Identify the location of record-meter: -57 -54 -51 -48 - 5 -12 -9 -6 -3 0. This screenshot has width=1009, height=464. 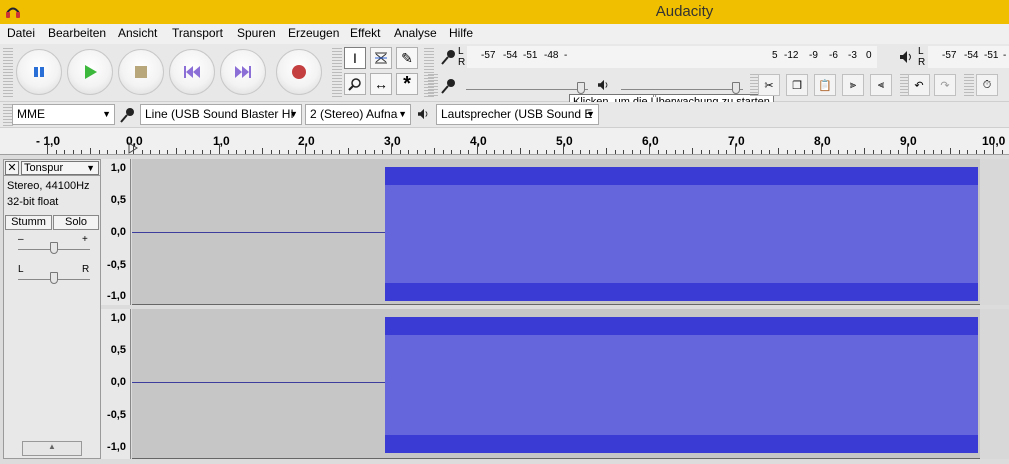
(672, 57).